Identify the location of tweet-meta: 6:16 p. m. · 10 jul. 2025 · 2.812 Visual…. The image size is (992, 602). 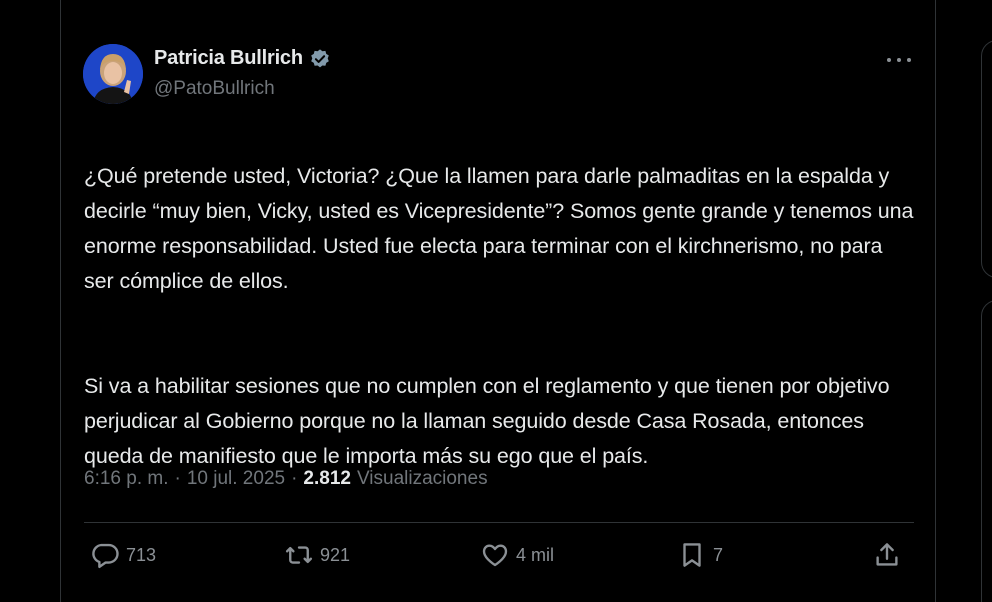
(286, 479).